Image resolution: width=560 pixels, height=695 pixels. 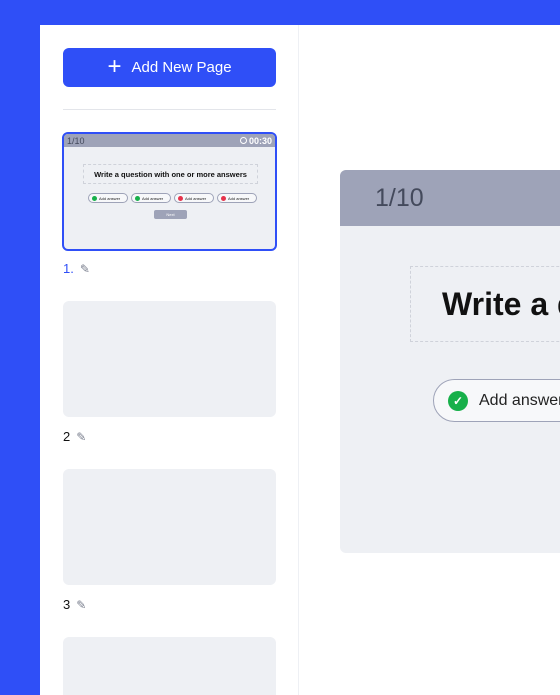 I want to click on add-new-page-label: Add New Page, so click(x=181, y=67).